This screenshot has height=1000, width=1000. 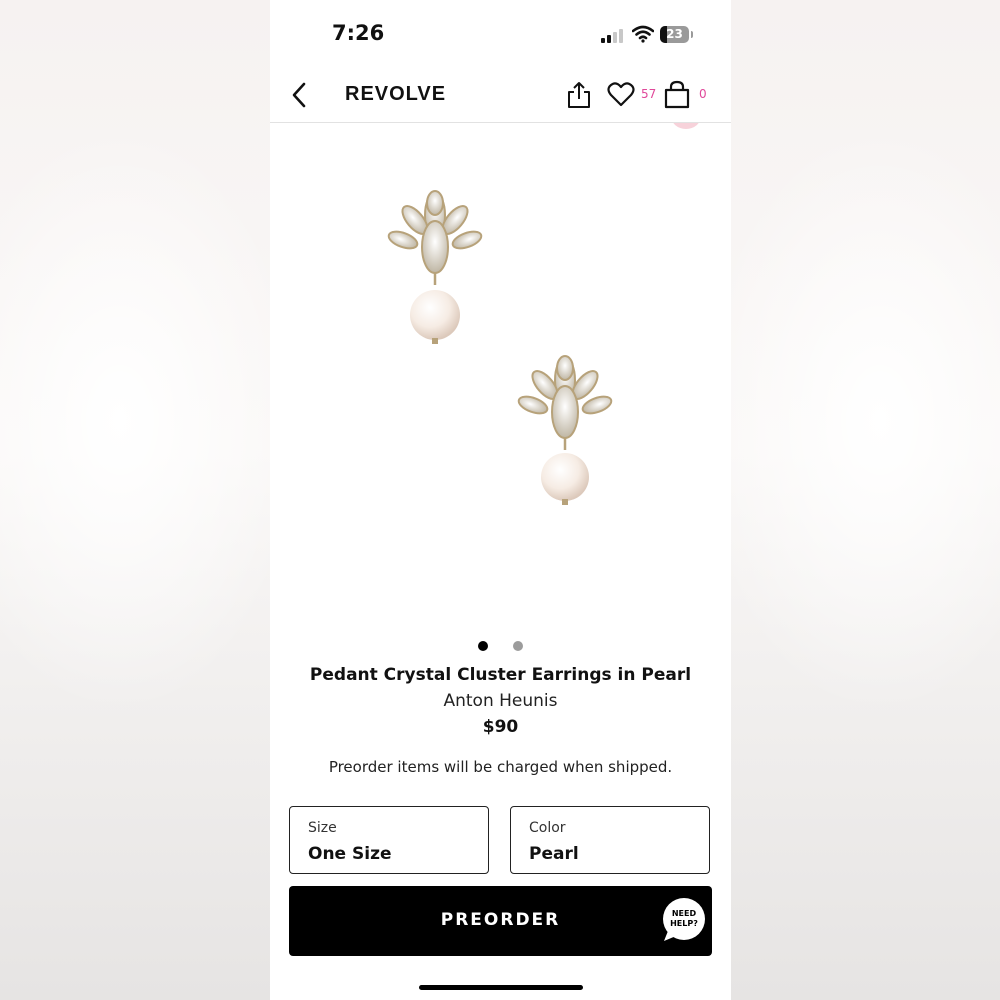 What do you see at coordinates (610, 840) in the screenshot?
I see `color-selector: Color Pearl` at bounding box center [610, 840].